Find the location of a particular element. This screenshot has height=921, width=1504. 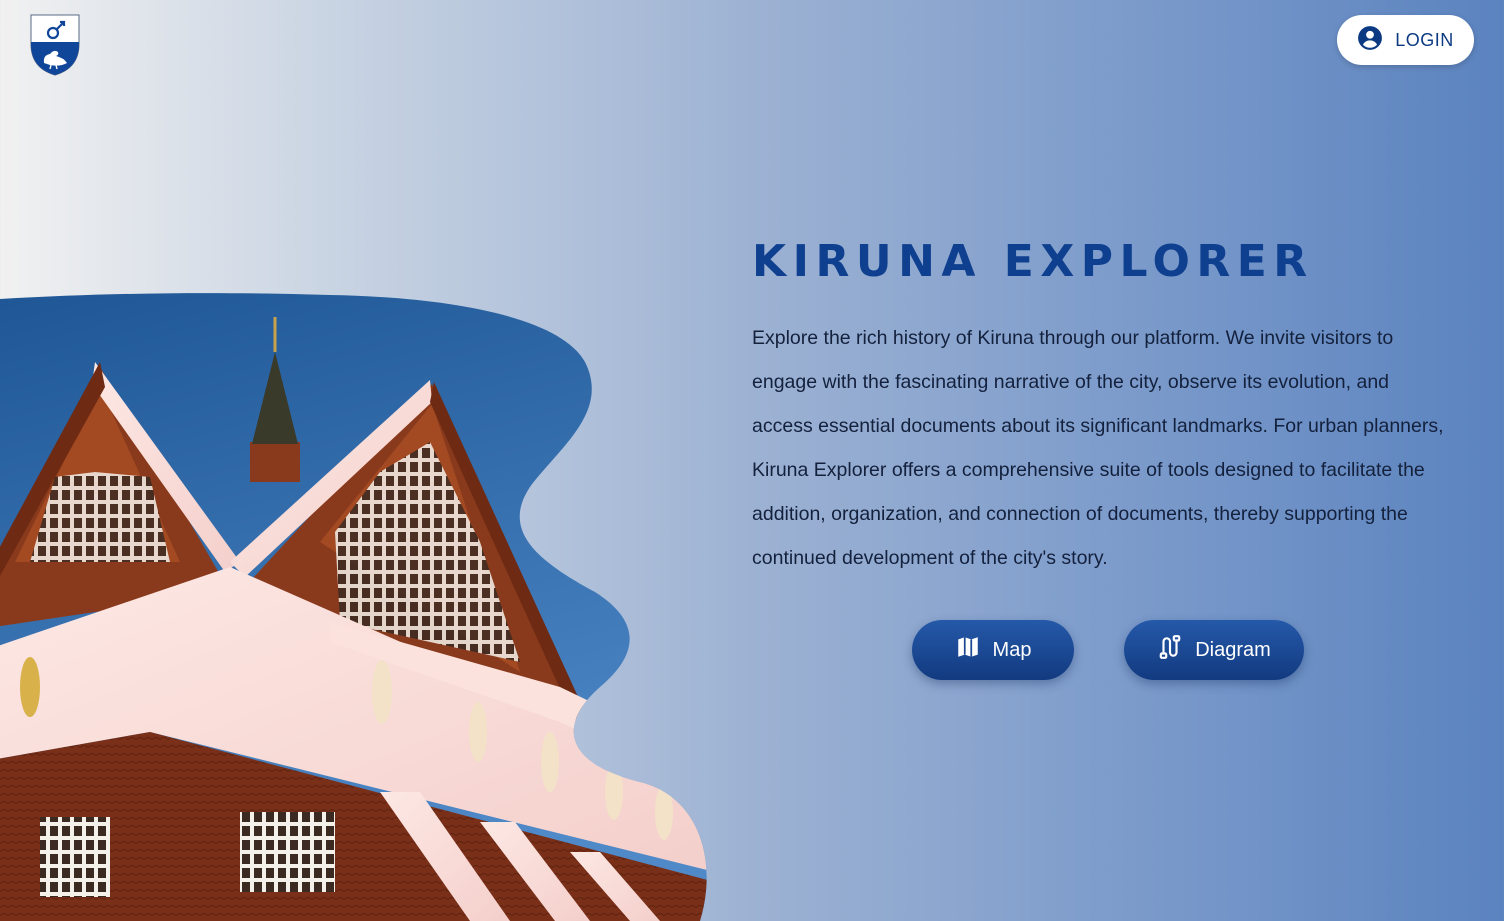

diagram-button: Diagram is located at coordinates (1214, 650).